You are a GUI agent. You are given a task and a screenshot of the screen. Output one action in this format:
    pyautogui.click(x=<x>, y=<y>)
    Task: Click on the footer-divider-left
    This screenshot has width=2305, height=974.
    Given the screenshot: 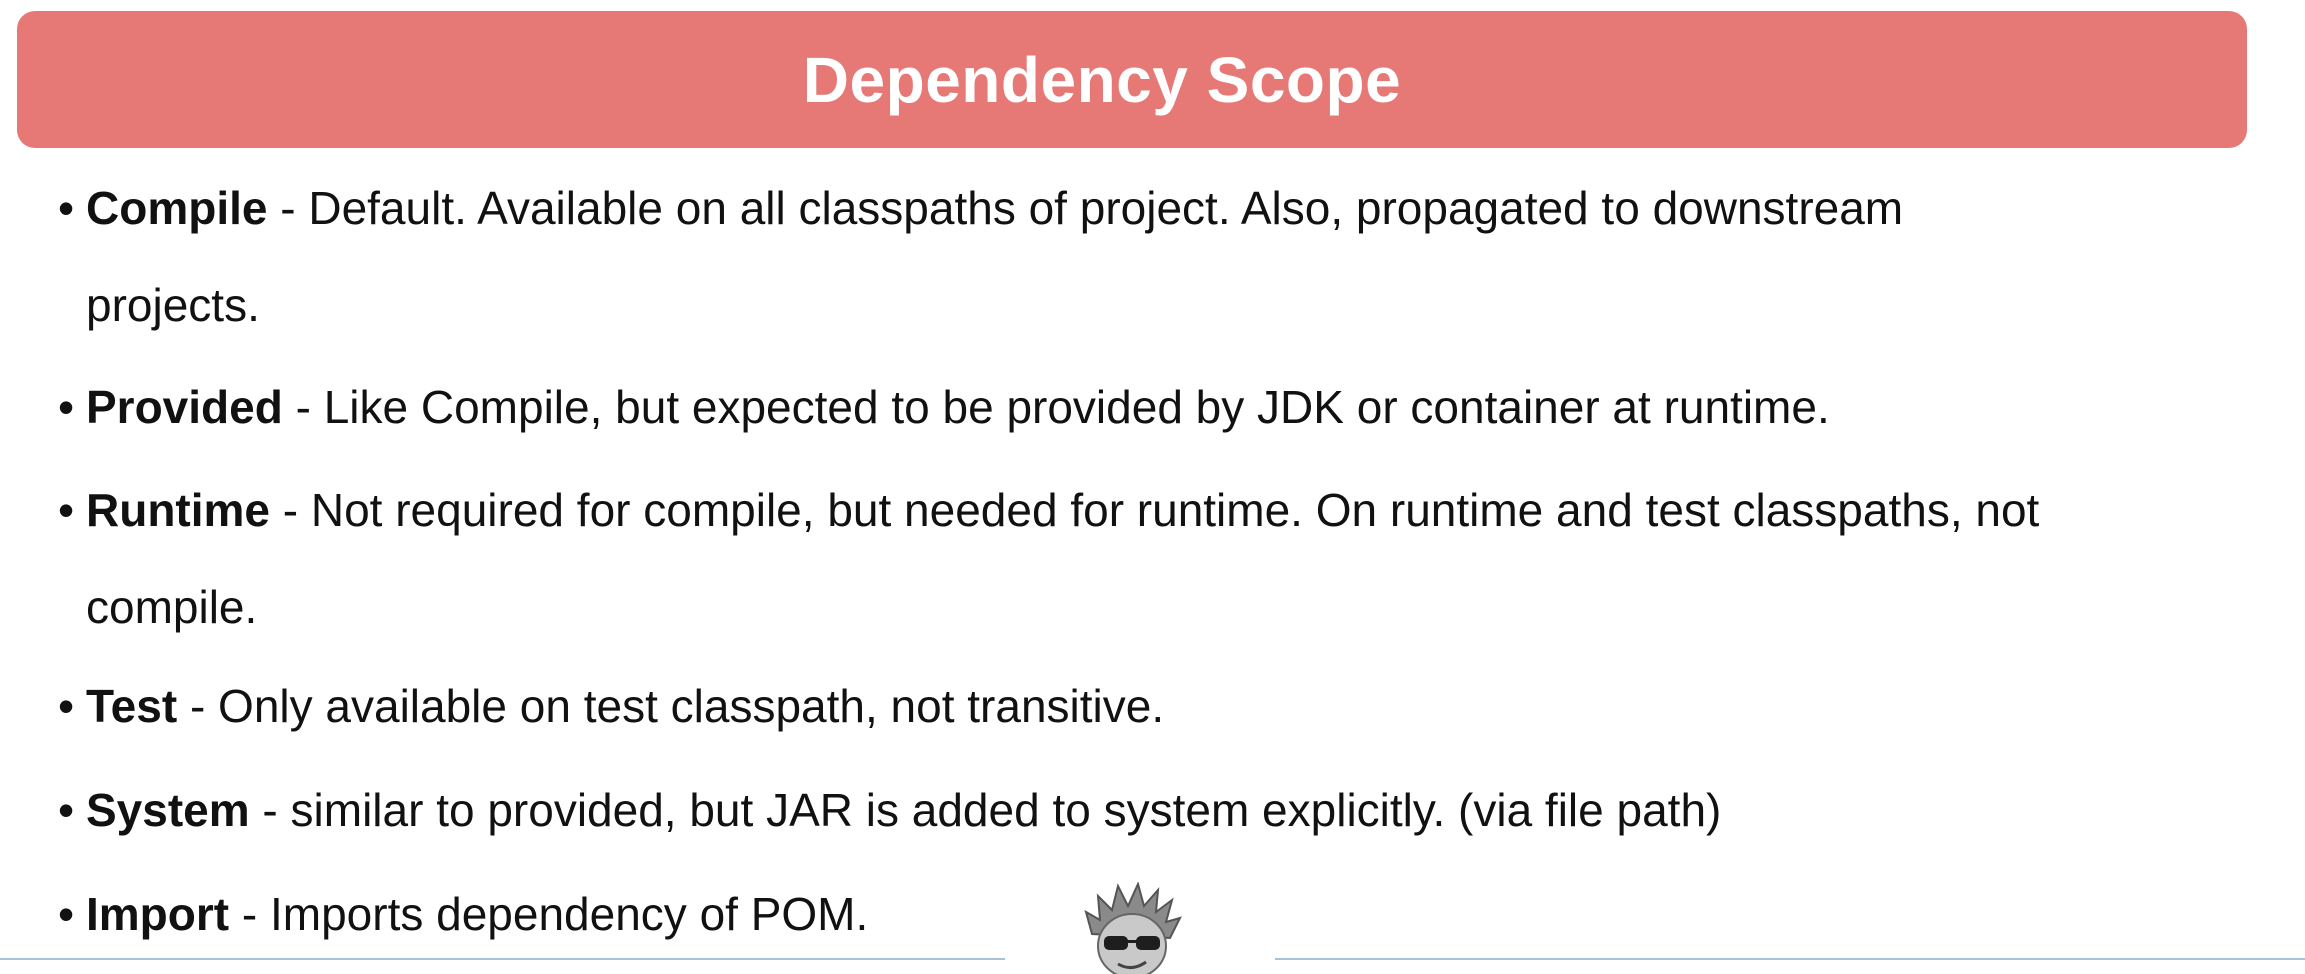 What is the action you would take?
    pyautogui.click(x=502, y=959)
    